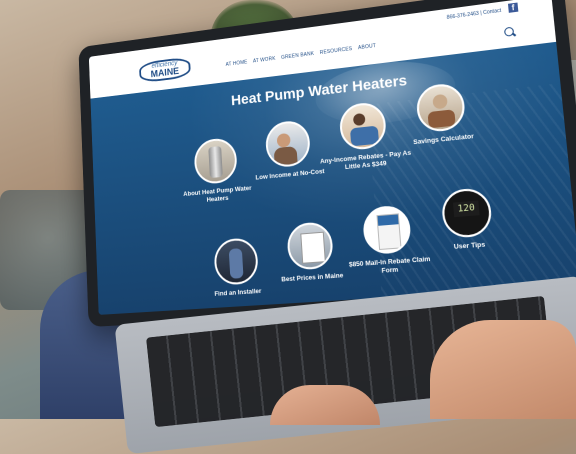  Describe the element at coordinates (310, 245) in the screenshot. I see `price-sheet-image` at that location.